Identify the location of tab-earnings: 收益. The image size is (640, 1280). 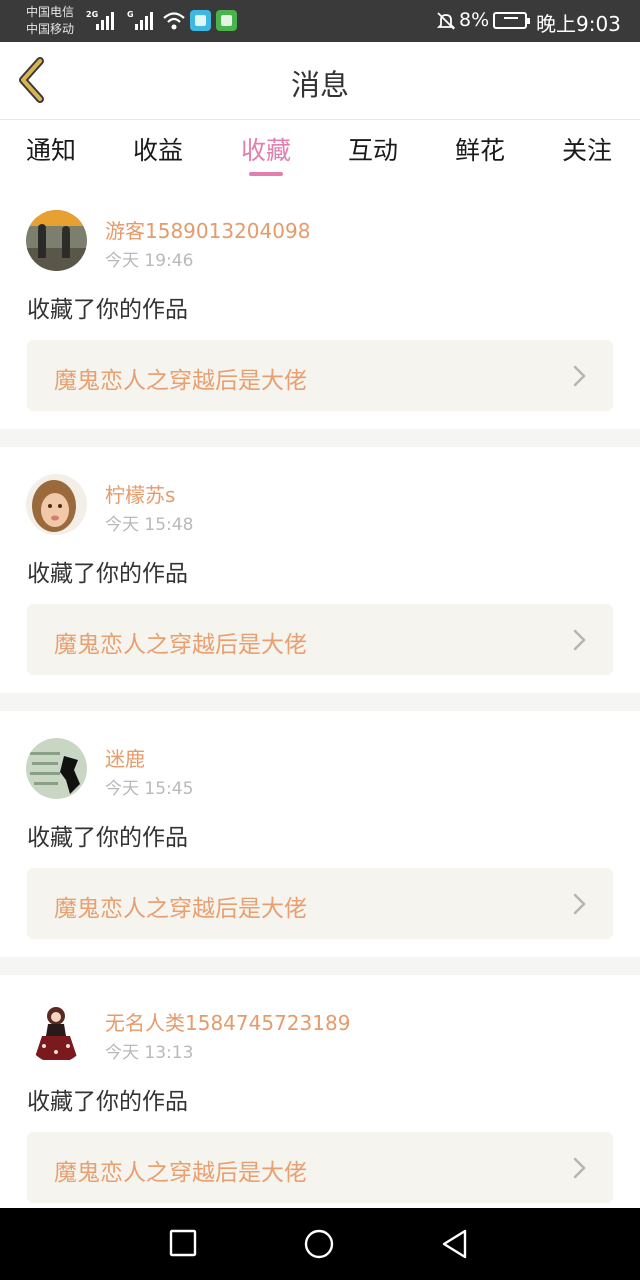
(158, 149).